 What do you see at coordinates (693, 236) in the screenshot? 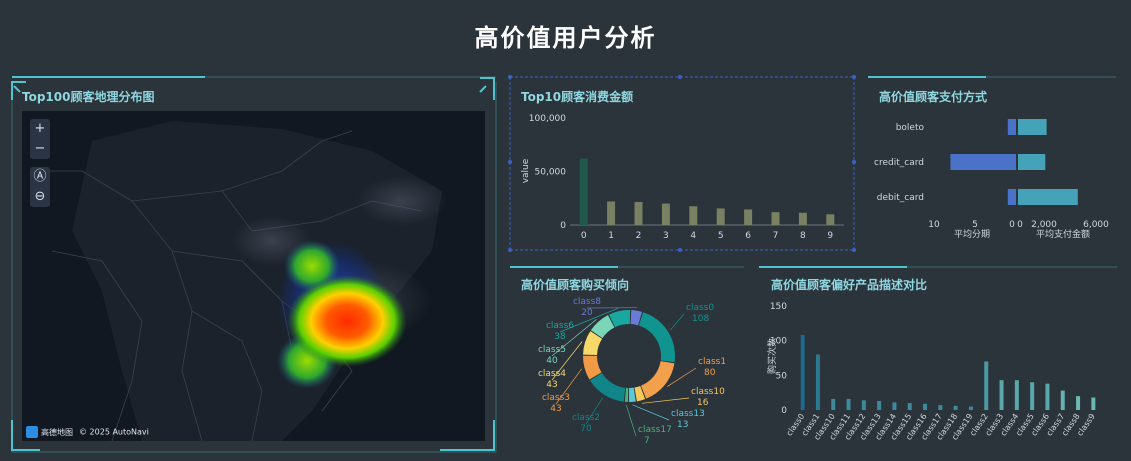
I see `x-tick-label: 4` at bounding box center [693, 236].